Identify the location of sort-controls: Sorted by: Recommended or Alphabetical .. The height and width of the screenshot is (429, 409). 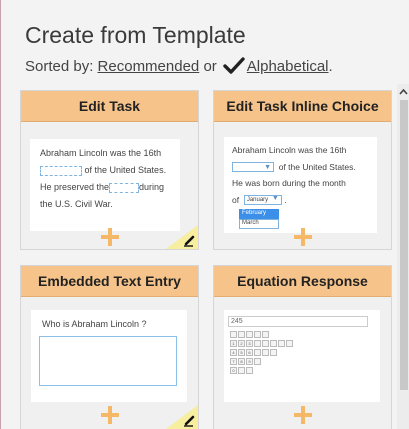
(179, 66).